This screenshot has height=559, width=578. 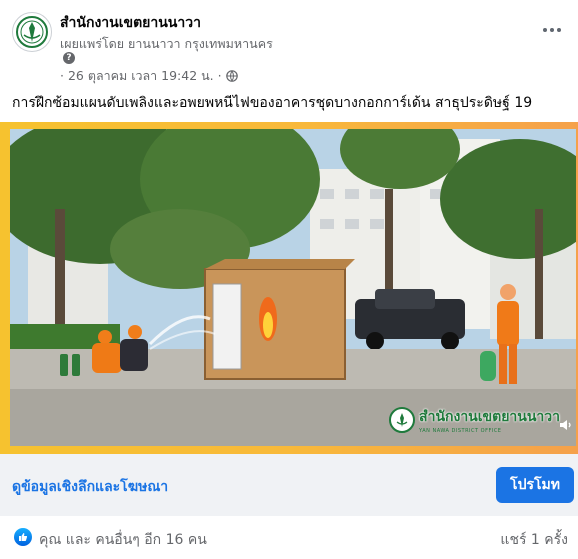 I want to click on volume-icon, so click(x=565, y=425).